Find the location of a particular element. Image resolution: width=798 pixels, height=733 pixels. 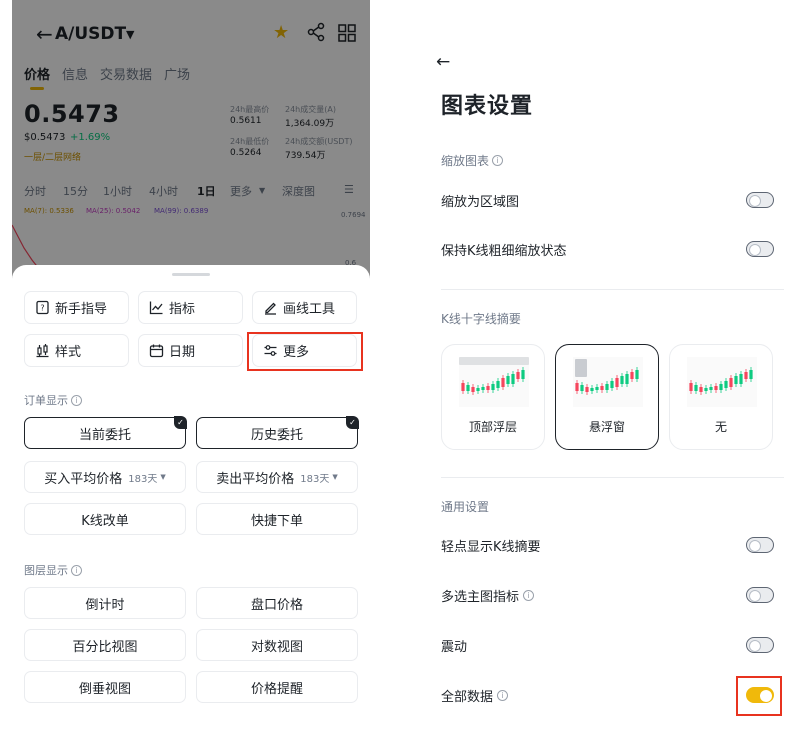

keep-width-row: 保持K线粗细缩放状态 is located at coordinates (504, 249).